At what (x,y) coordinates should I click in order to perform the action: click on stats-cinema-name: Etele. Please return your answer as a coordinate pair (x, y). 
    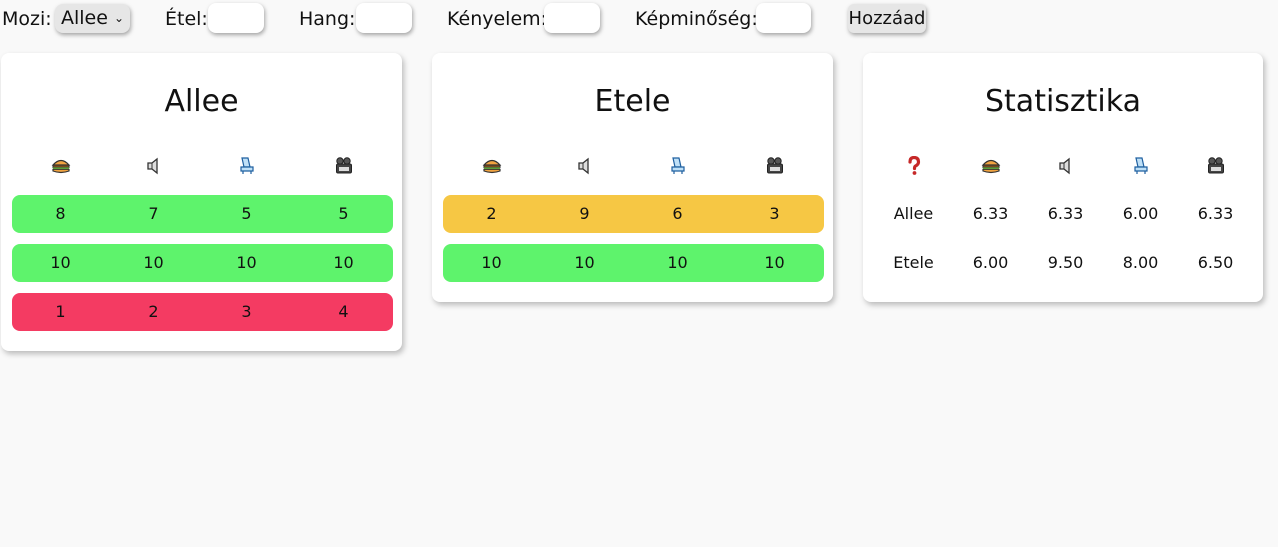
    Looking at the image, I should click on (913, 262).